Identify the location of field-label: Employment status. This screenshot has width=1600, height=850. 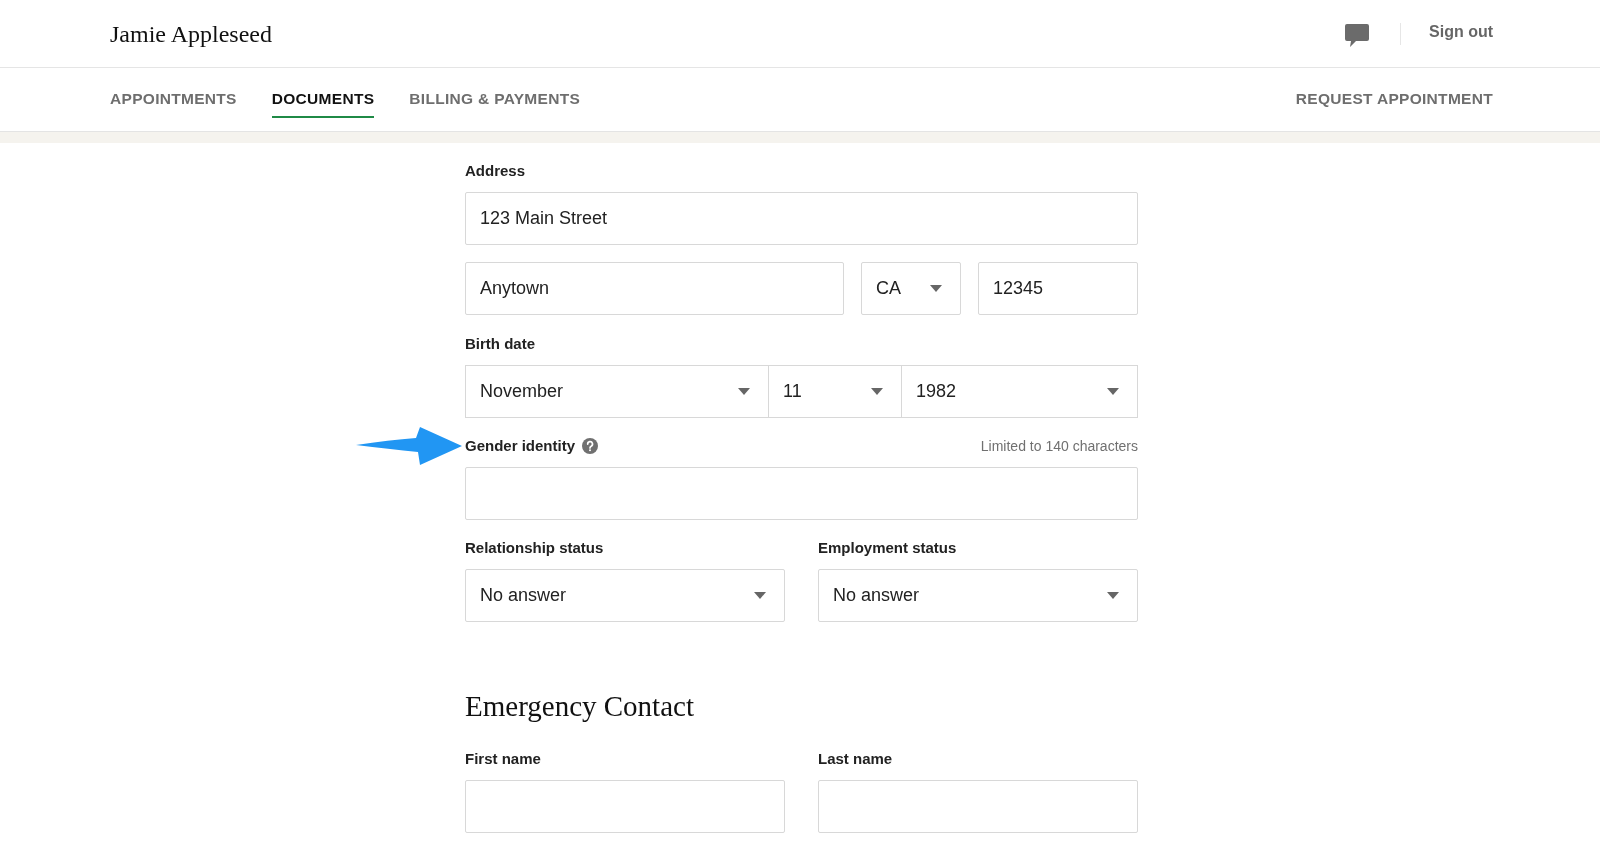
(887, 548).